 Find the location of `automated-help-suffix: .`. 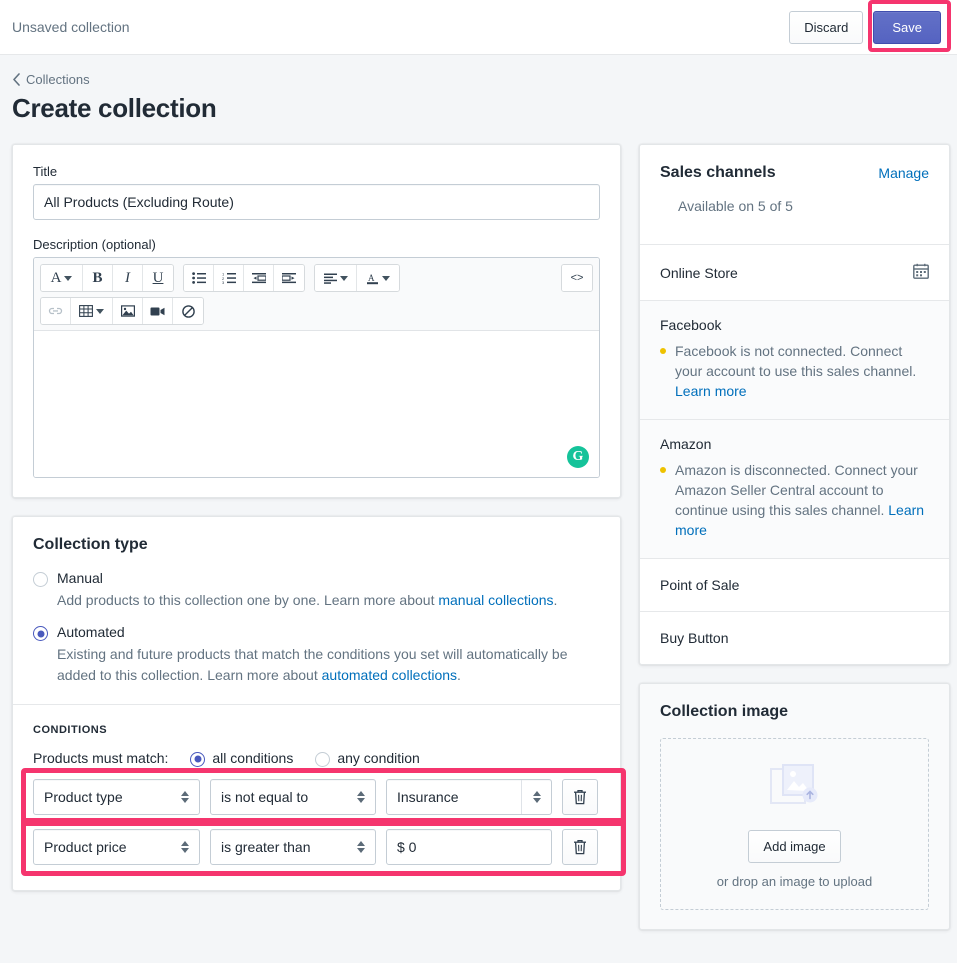

automated-help-suffix: . is located at coordinates (459, 674).